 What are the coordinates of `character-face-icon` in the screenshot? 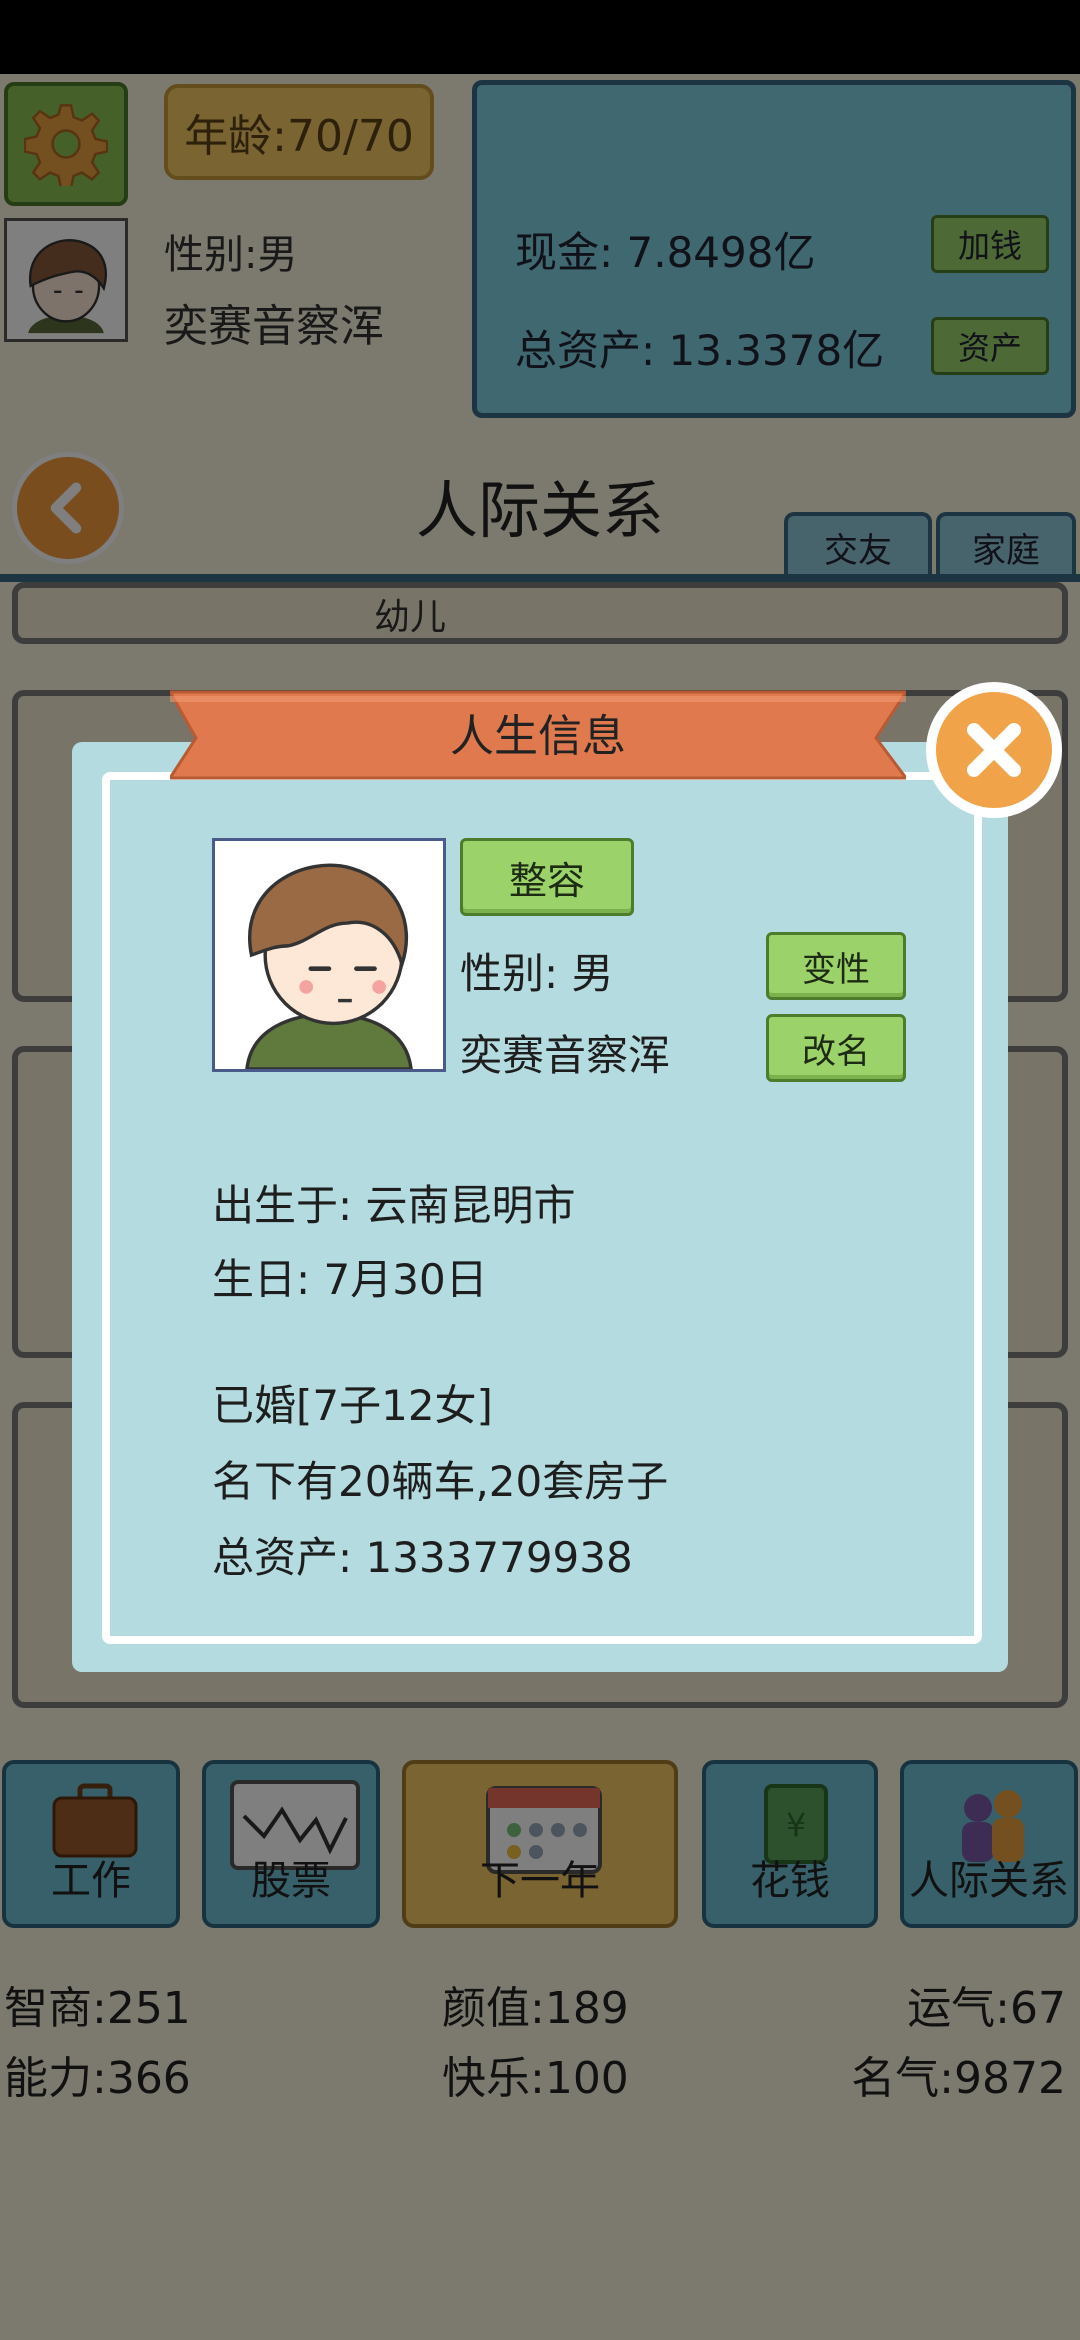 It's located at (329, 955).